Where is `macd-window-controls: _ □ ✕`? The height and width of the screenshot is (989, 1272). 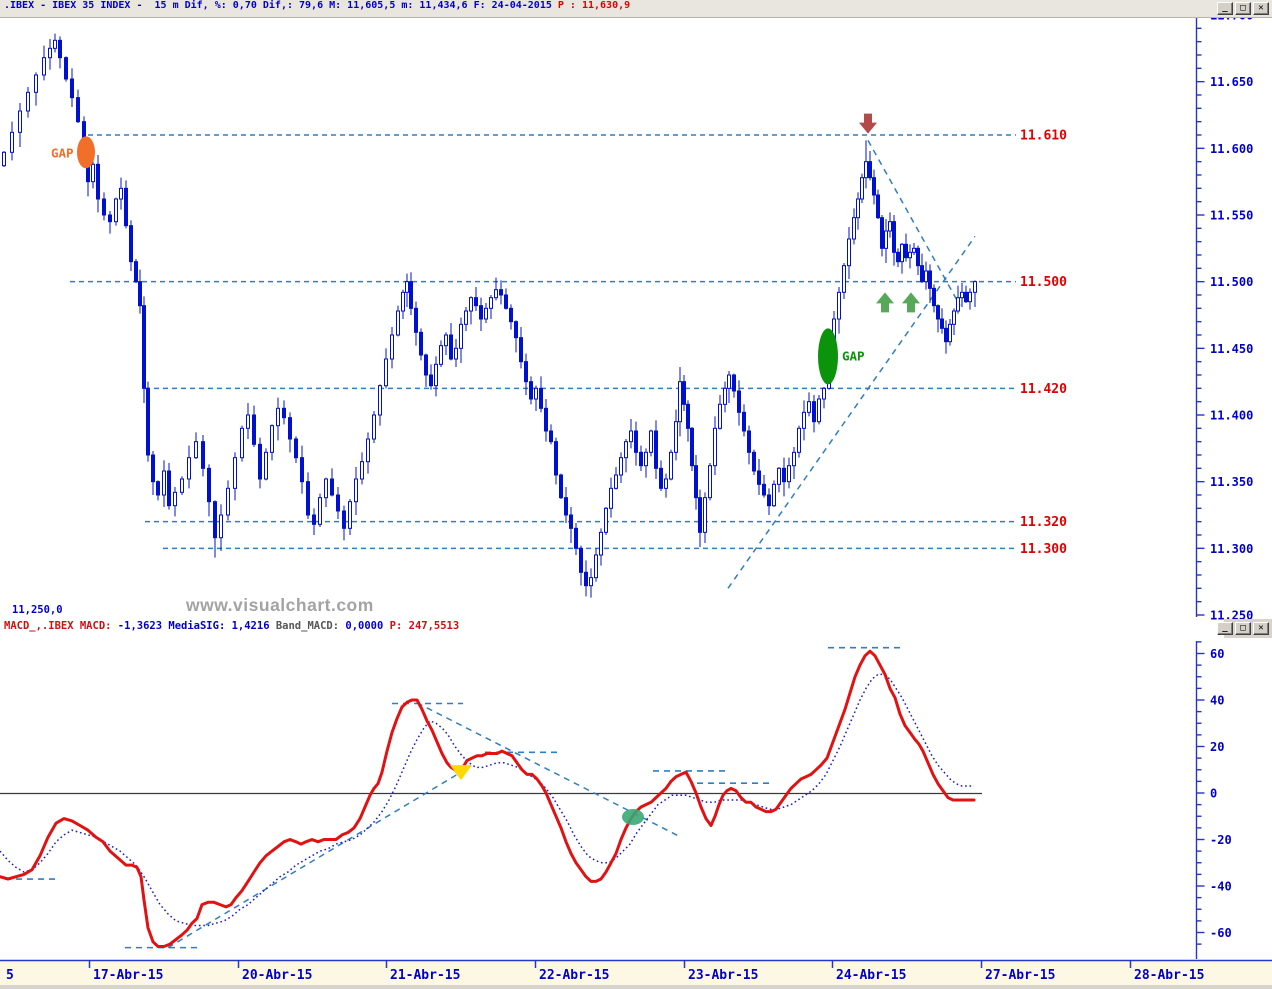 macd-window-controls: _ □ ✕ is located at coordinates (1243, 628).